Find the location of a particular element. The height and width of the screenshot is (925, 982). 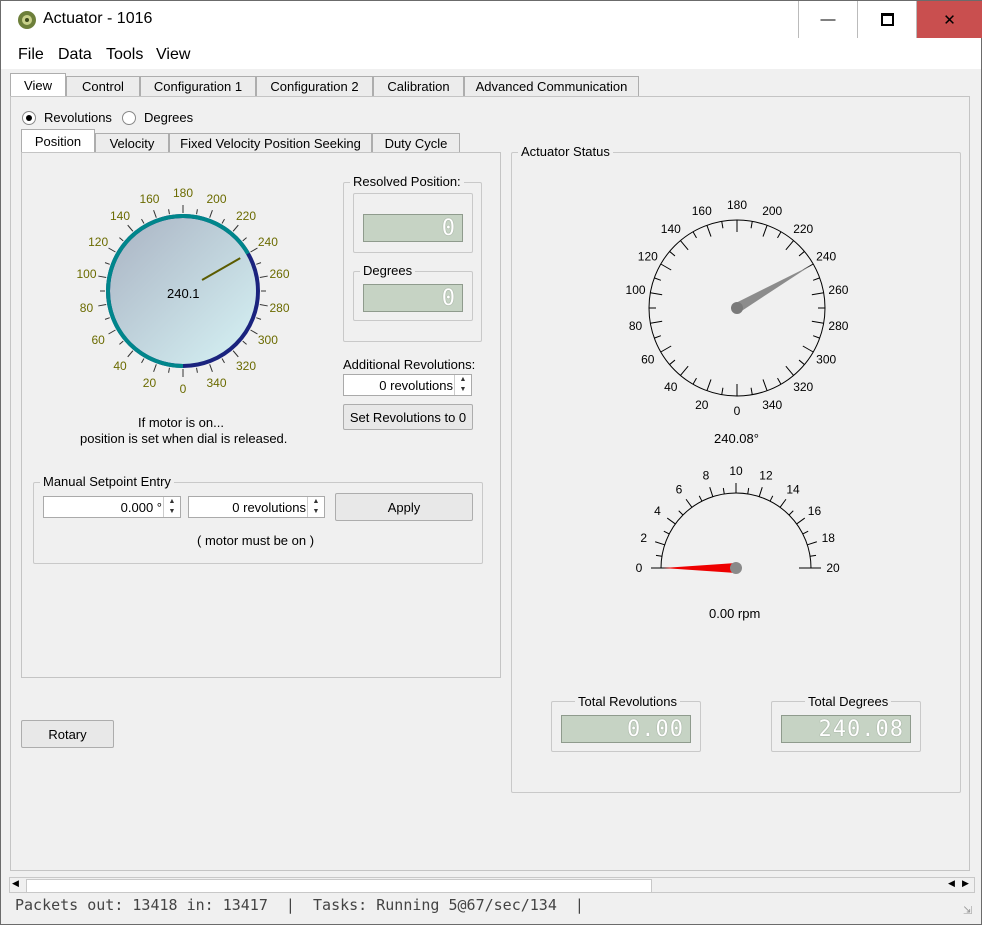

maximize-button is located at coordinates (886, 19).